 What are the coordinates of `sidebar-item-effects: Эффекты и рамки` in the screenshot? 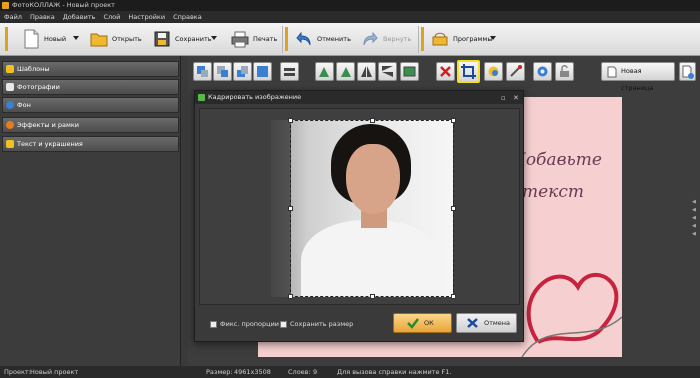 It's located at (90, 125).